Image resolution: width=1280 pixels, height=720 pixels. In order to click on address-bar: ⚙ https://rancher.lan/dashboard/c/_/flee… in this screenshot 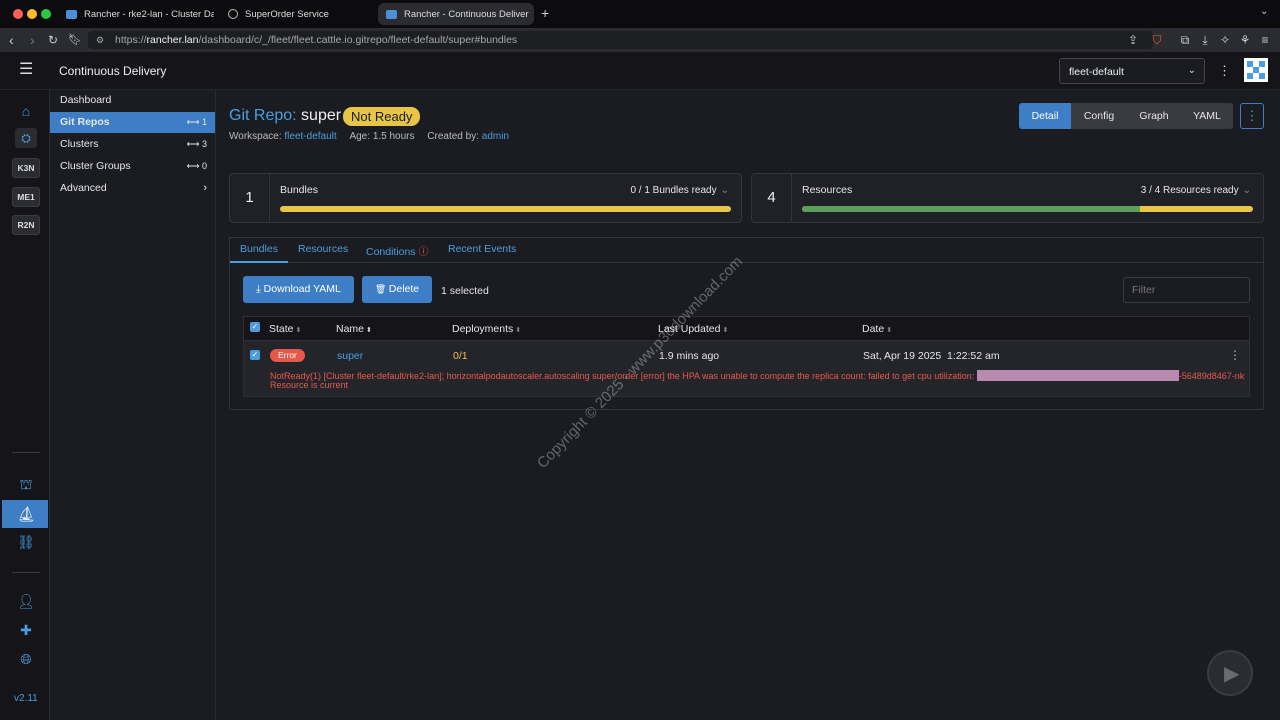, I will do `click(620, 40)`.